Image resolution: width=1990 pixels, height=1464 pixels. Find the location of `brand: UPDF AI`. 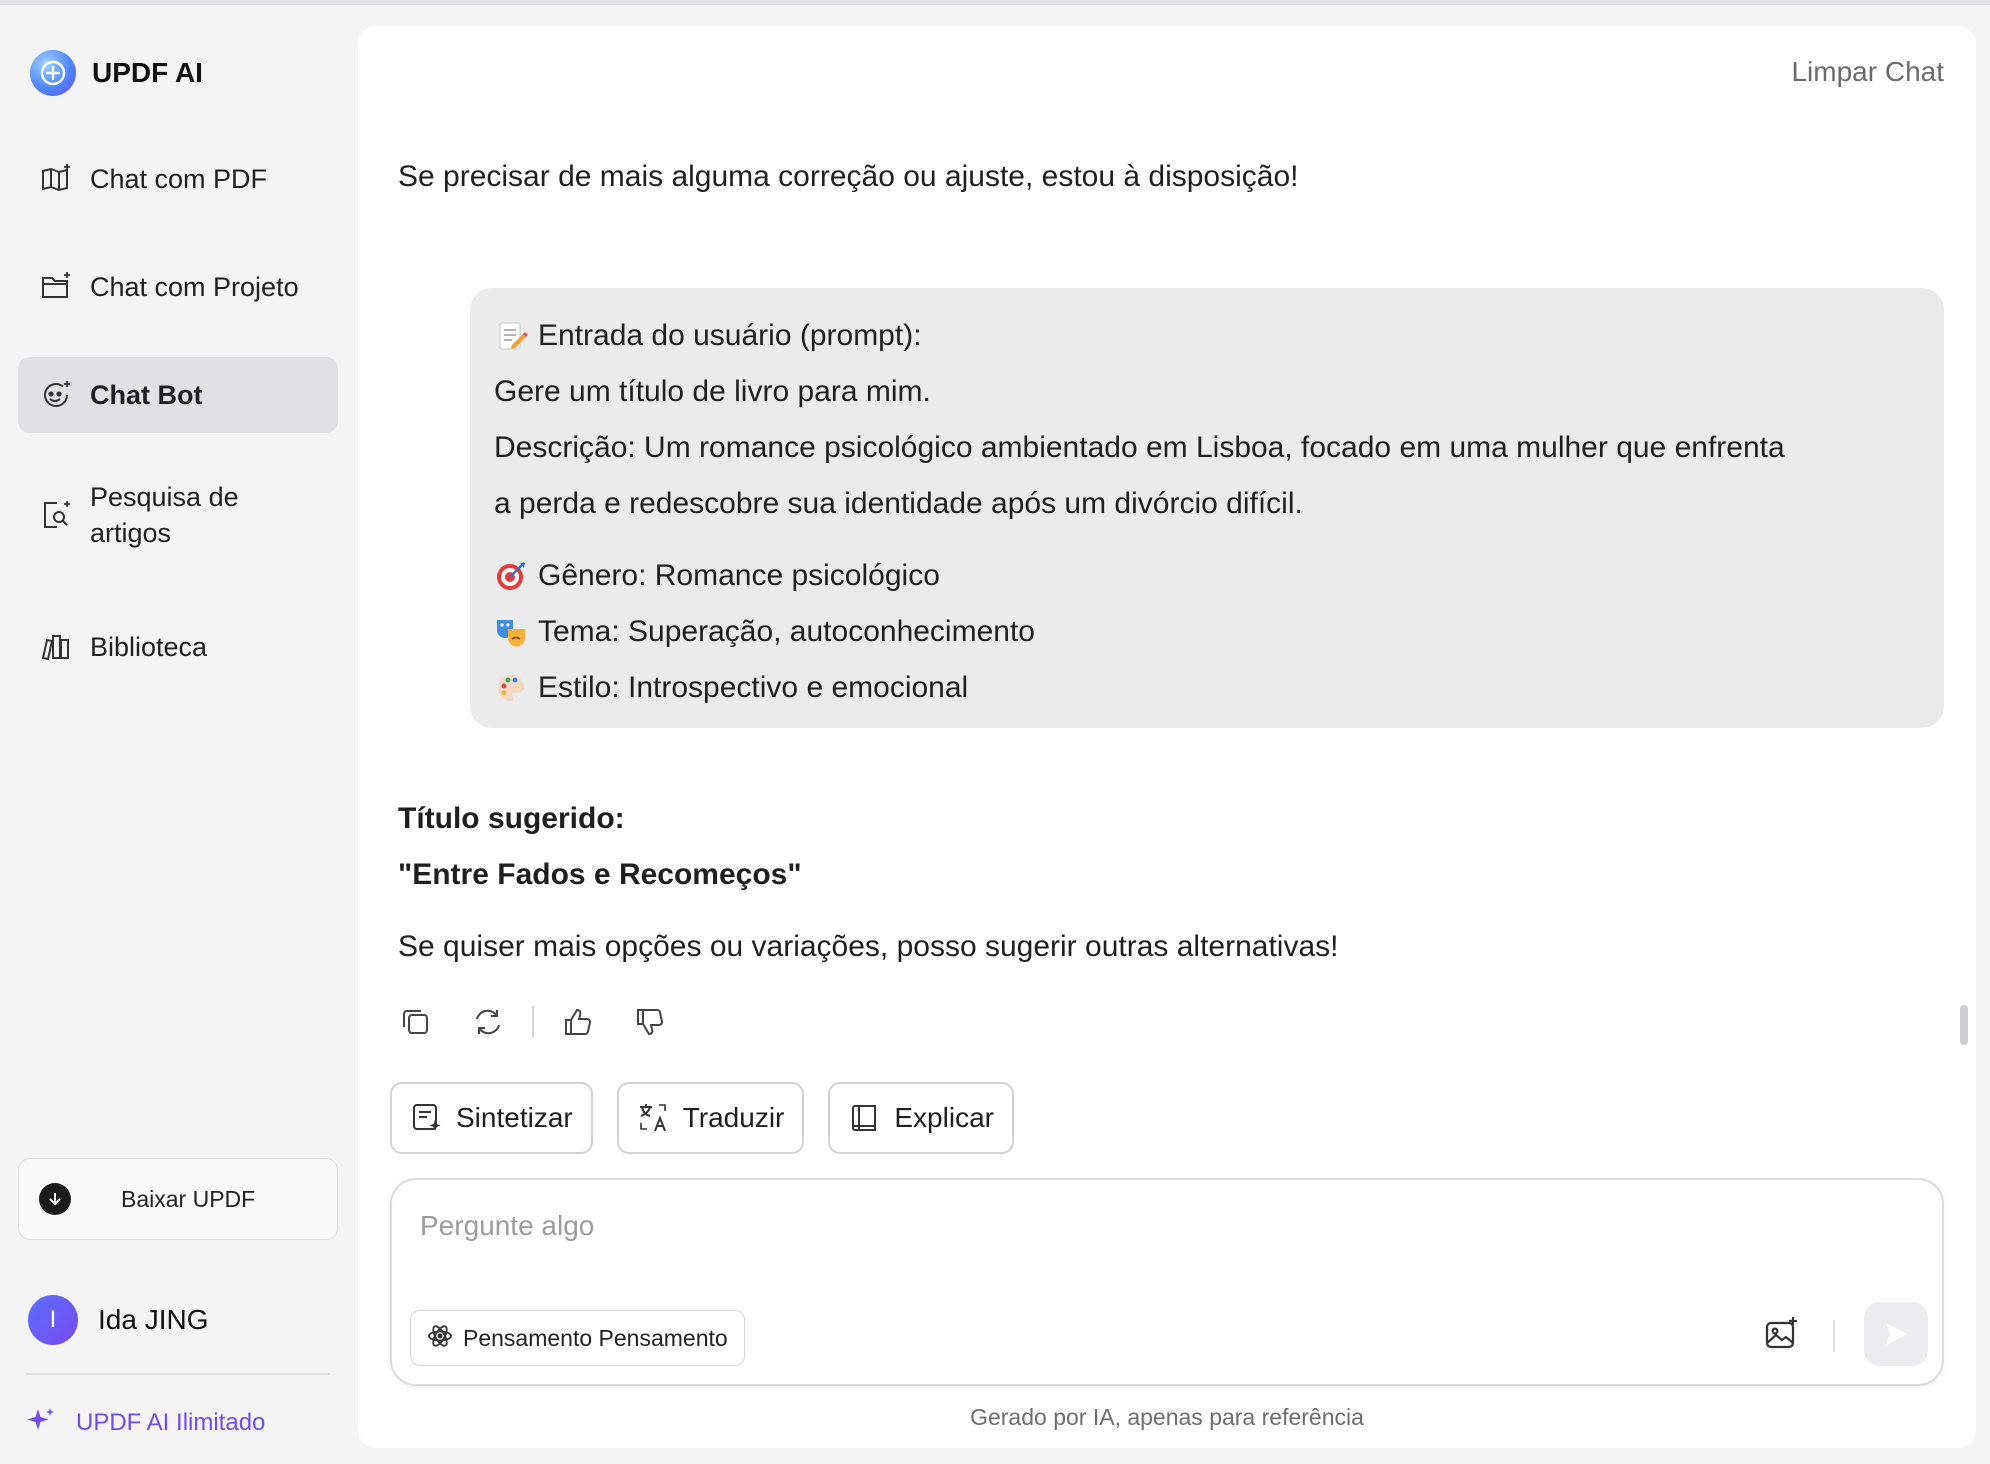

brand: UPDF AI is located at coordinates (116, 73).